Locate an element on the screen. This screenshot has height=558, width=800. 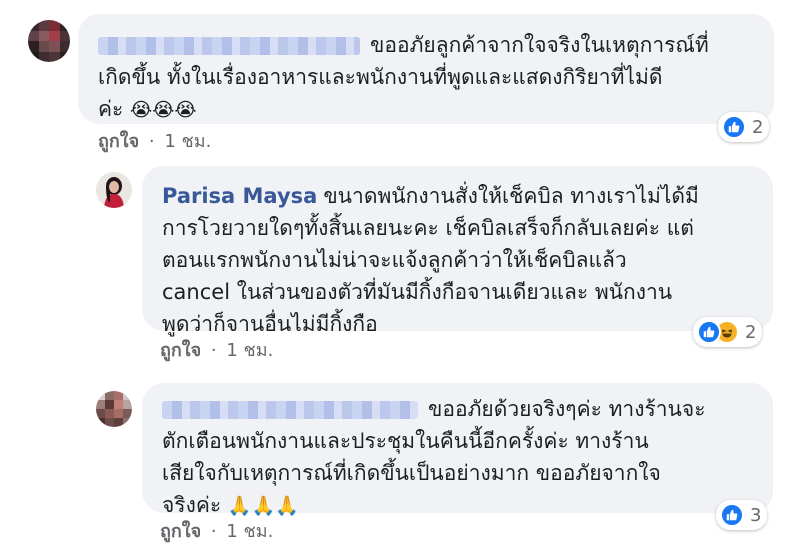
comment-text-line: ขออภัยลูกค้าจากใจจริงในเหตุการณ์ที่ is located at coordinates (539, 45).